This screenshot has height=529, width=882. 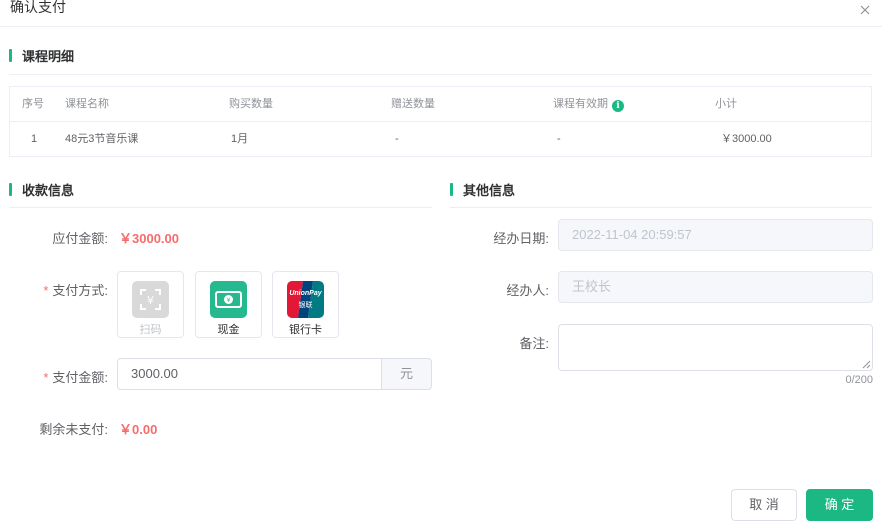 I want to click on amount-due-label: 应付金额:, so click(x=80, y=238).